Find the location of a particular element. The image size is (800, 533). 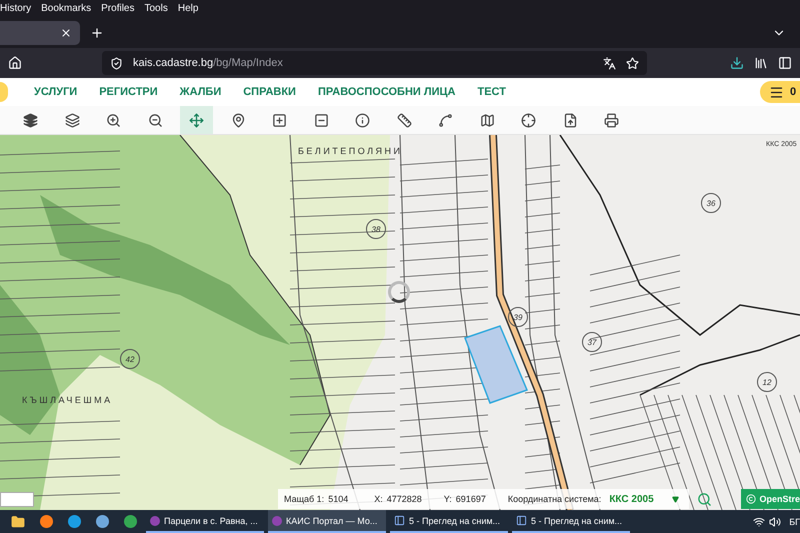

zoom-out-icon is located at coordinates (155, 120).